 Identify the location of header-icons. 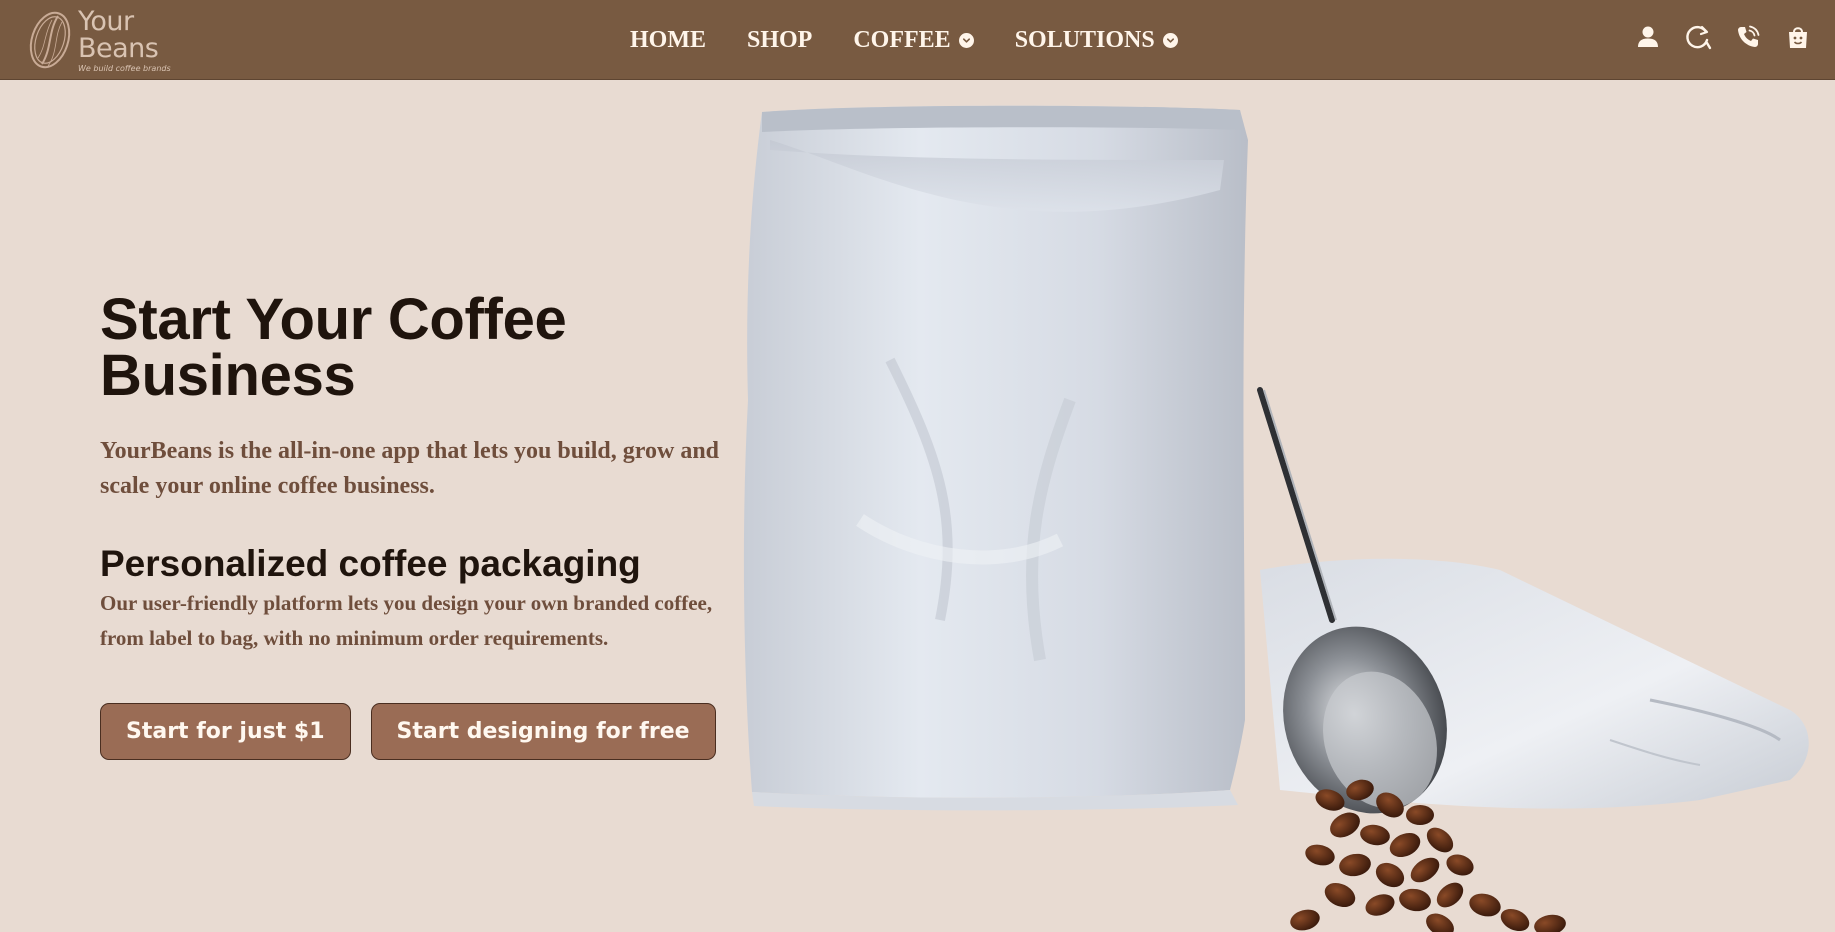
(1713, 37).